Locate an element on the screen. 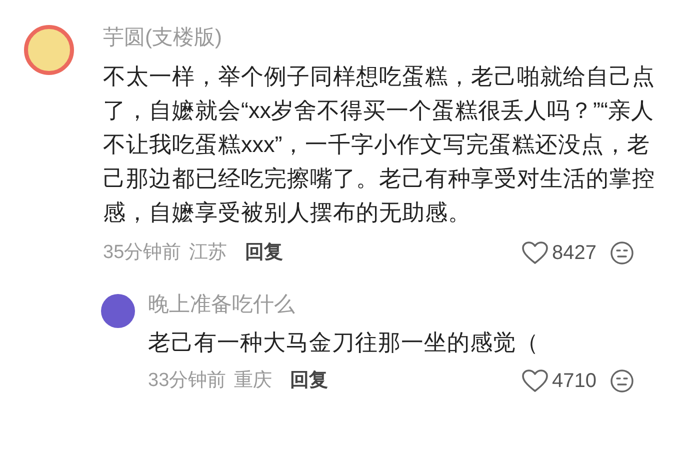  comment-time: 35分钟前 is located at coordinates (142, 252).